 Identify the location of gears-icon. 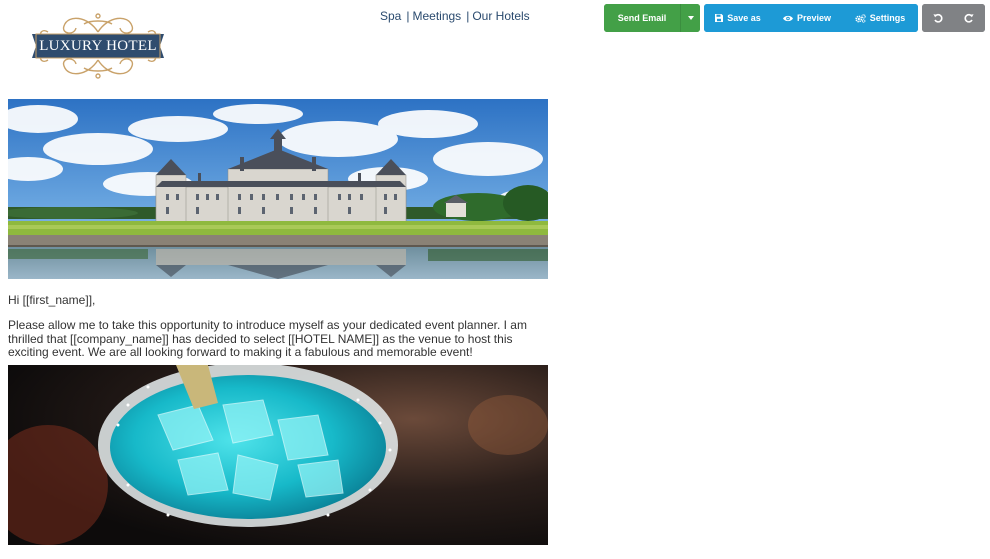
(860, 18).